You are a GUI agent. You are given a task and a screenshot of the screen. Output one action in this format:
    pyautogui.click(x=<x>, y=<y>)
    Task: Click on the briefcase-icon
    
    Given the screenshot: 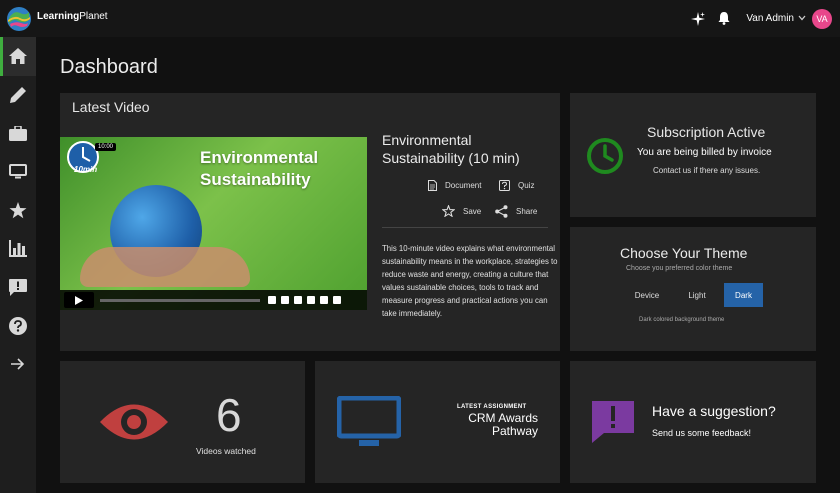 What is the action you would take?
    pyautogui.click(x=18, y=133)
    